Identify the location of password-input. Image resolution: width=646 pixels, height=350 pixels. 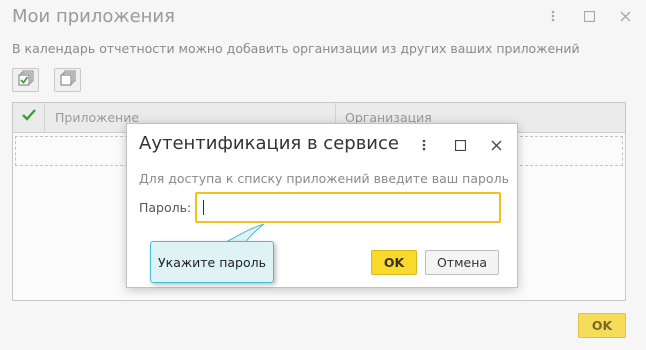
(348, 207).